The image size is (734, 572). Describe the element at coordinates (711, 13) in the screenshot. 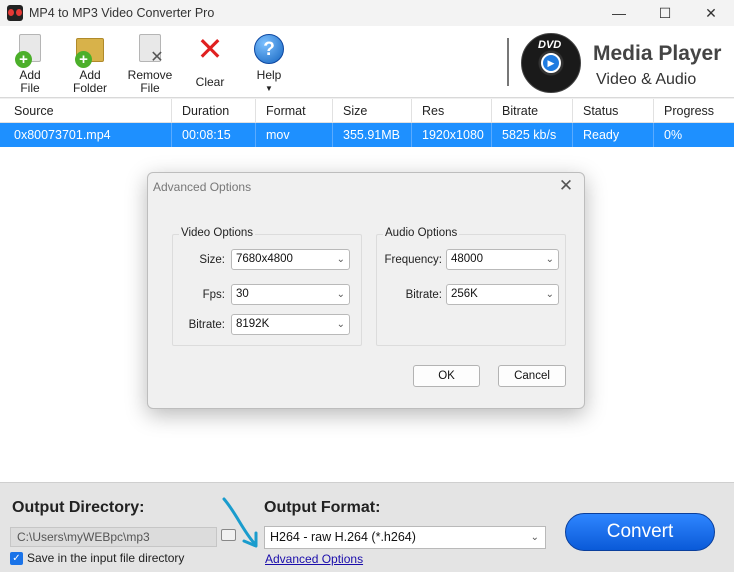

I see `close-window-button: ✕` at that location.